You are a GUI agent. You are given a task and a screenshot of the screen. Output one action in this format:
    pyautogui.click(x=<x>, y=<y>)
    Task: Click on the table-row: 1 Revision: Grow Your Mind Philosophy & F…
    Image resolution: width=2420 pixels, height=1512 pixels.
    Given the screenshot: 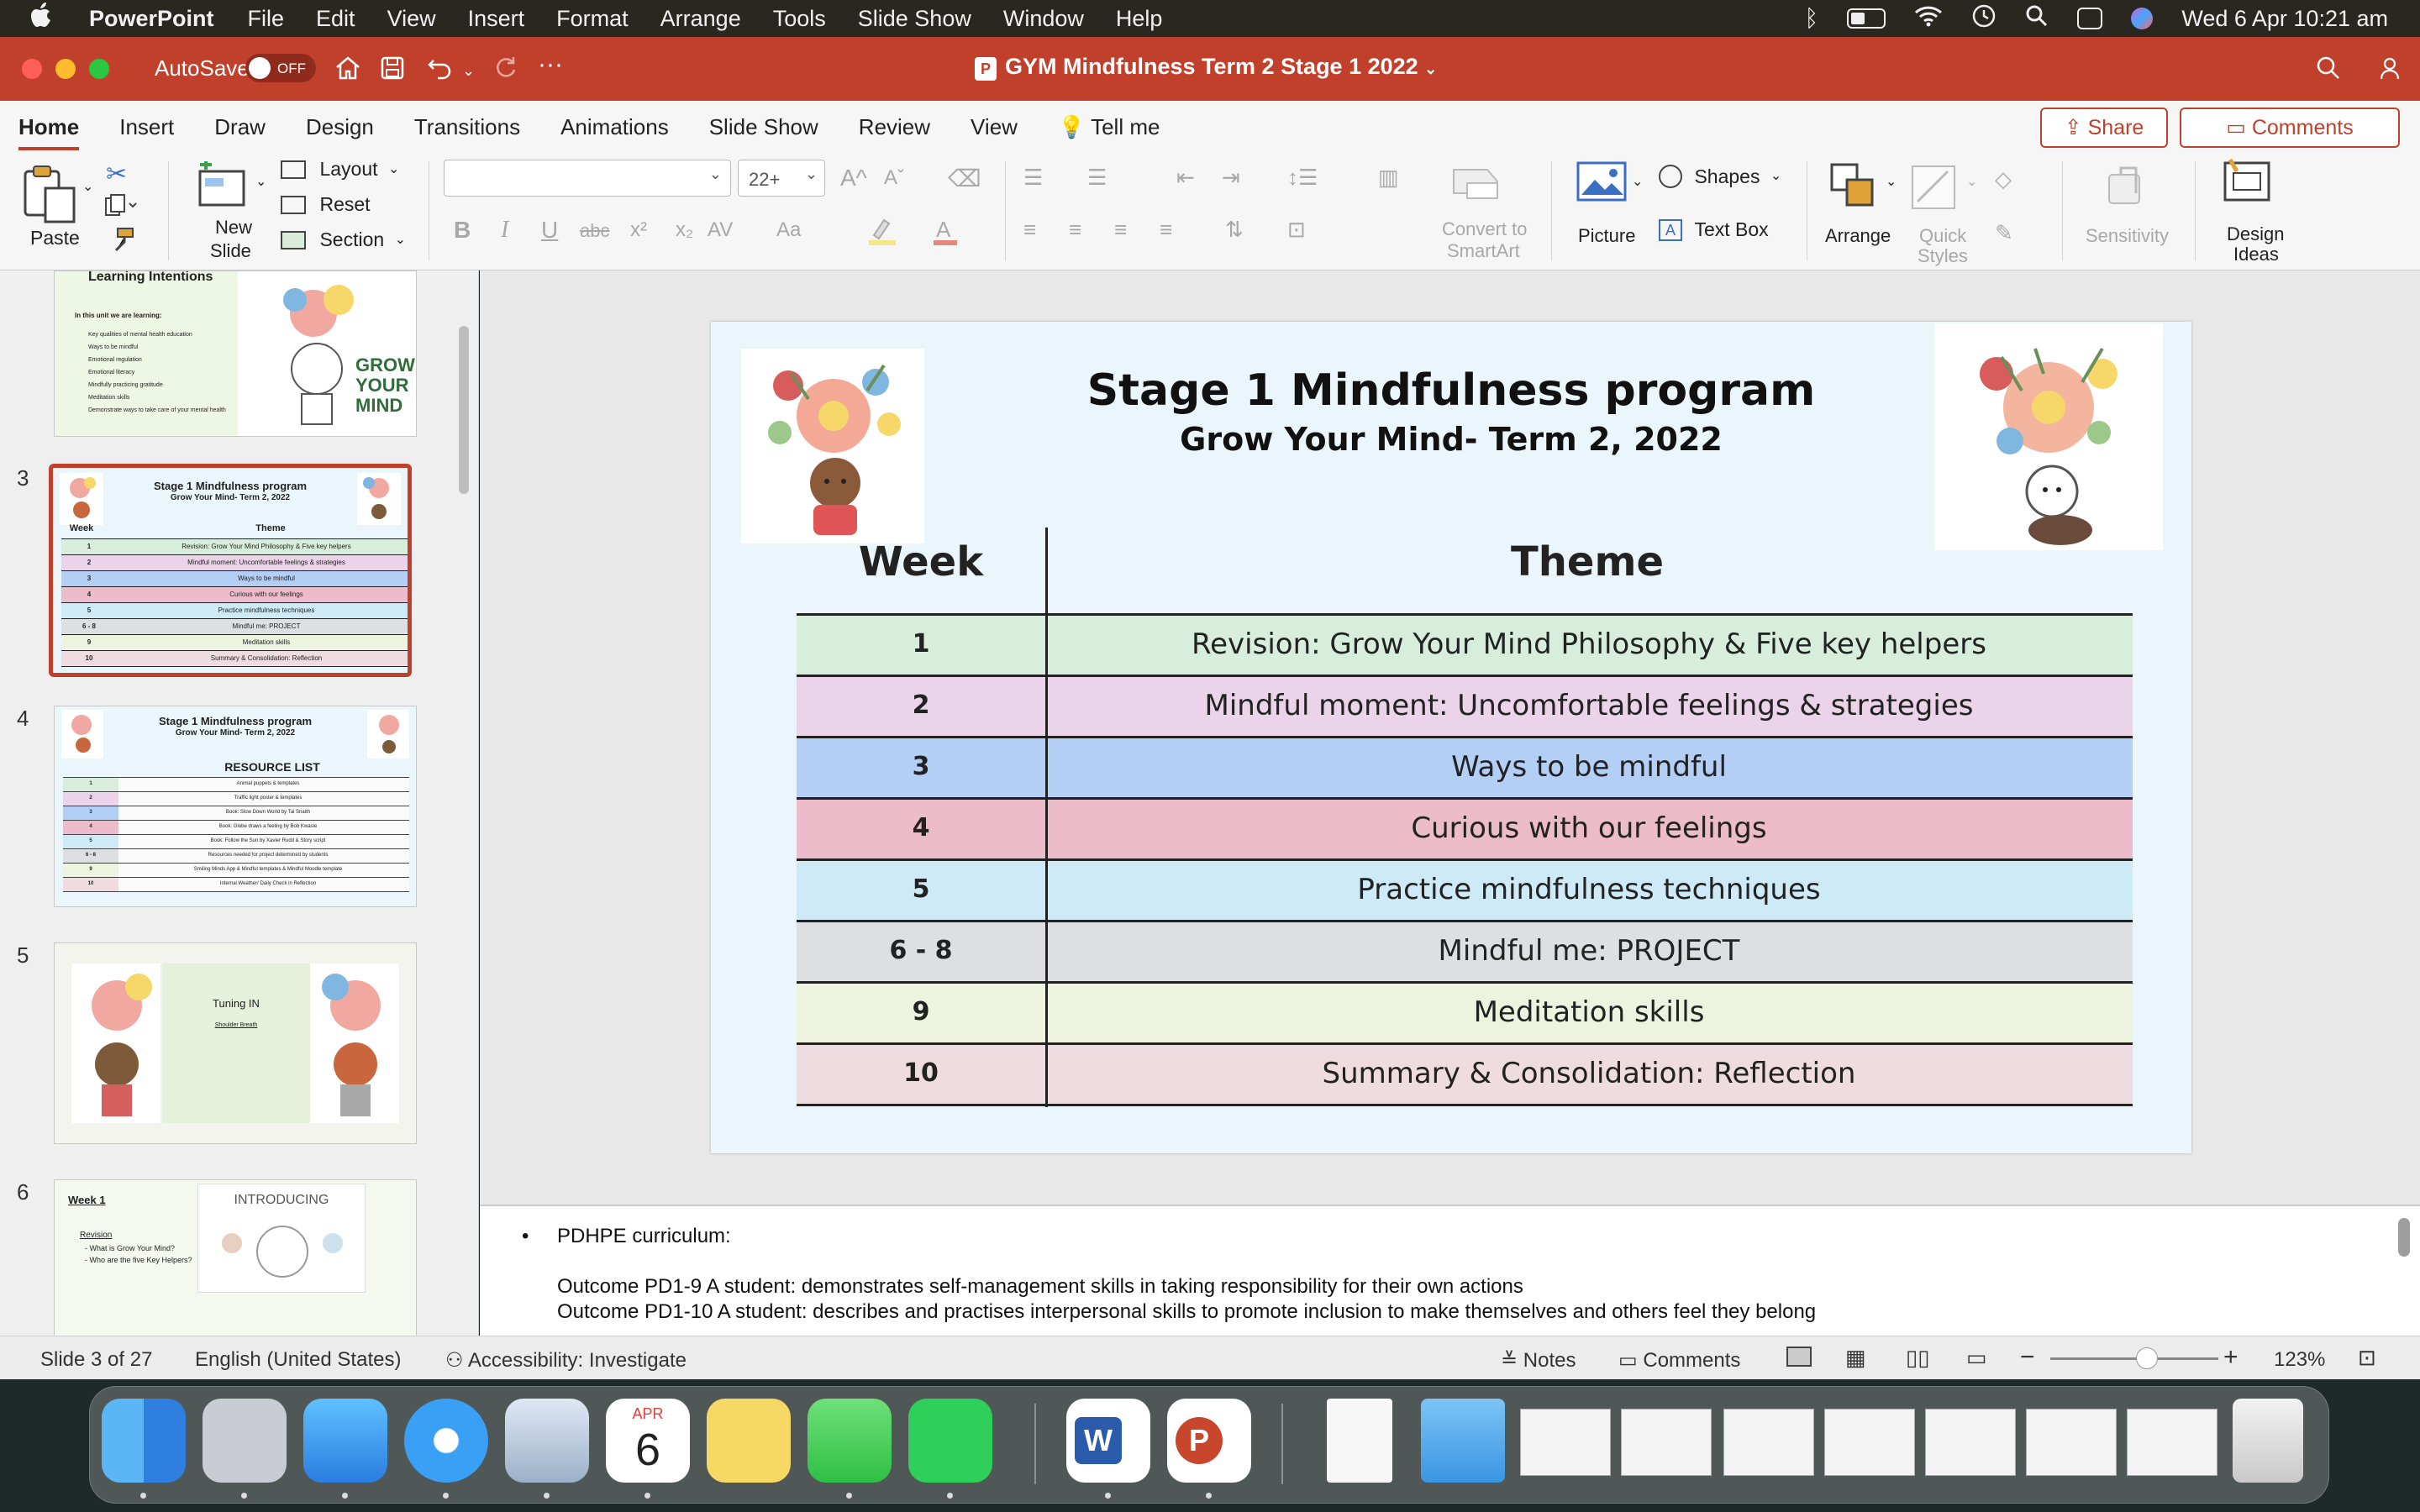 What is the action you would take?
    pyautogui.click(x=1465, y=646)
    